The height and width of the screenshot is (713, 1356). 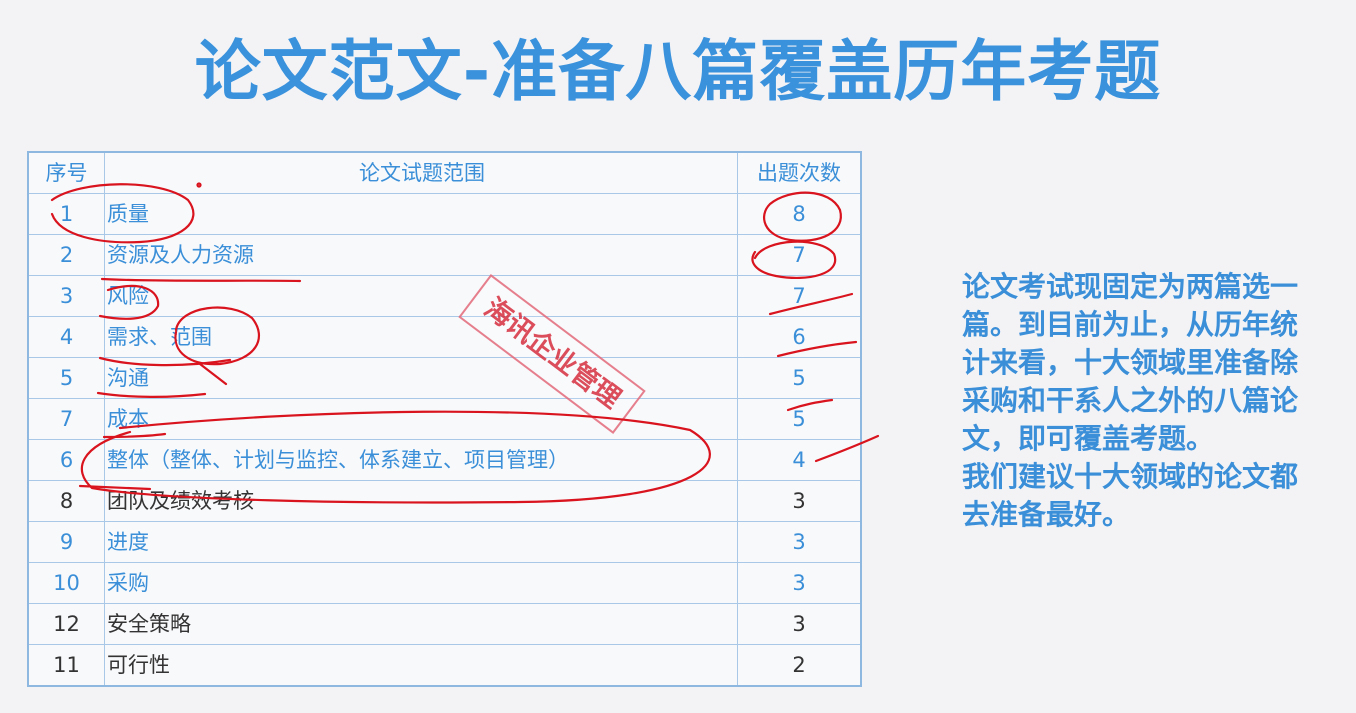 What do you see at coordinates (421, 172) in the screenshot?
I see `header-topic-scope: 论文试题范围` at bounding box center [421, 172].